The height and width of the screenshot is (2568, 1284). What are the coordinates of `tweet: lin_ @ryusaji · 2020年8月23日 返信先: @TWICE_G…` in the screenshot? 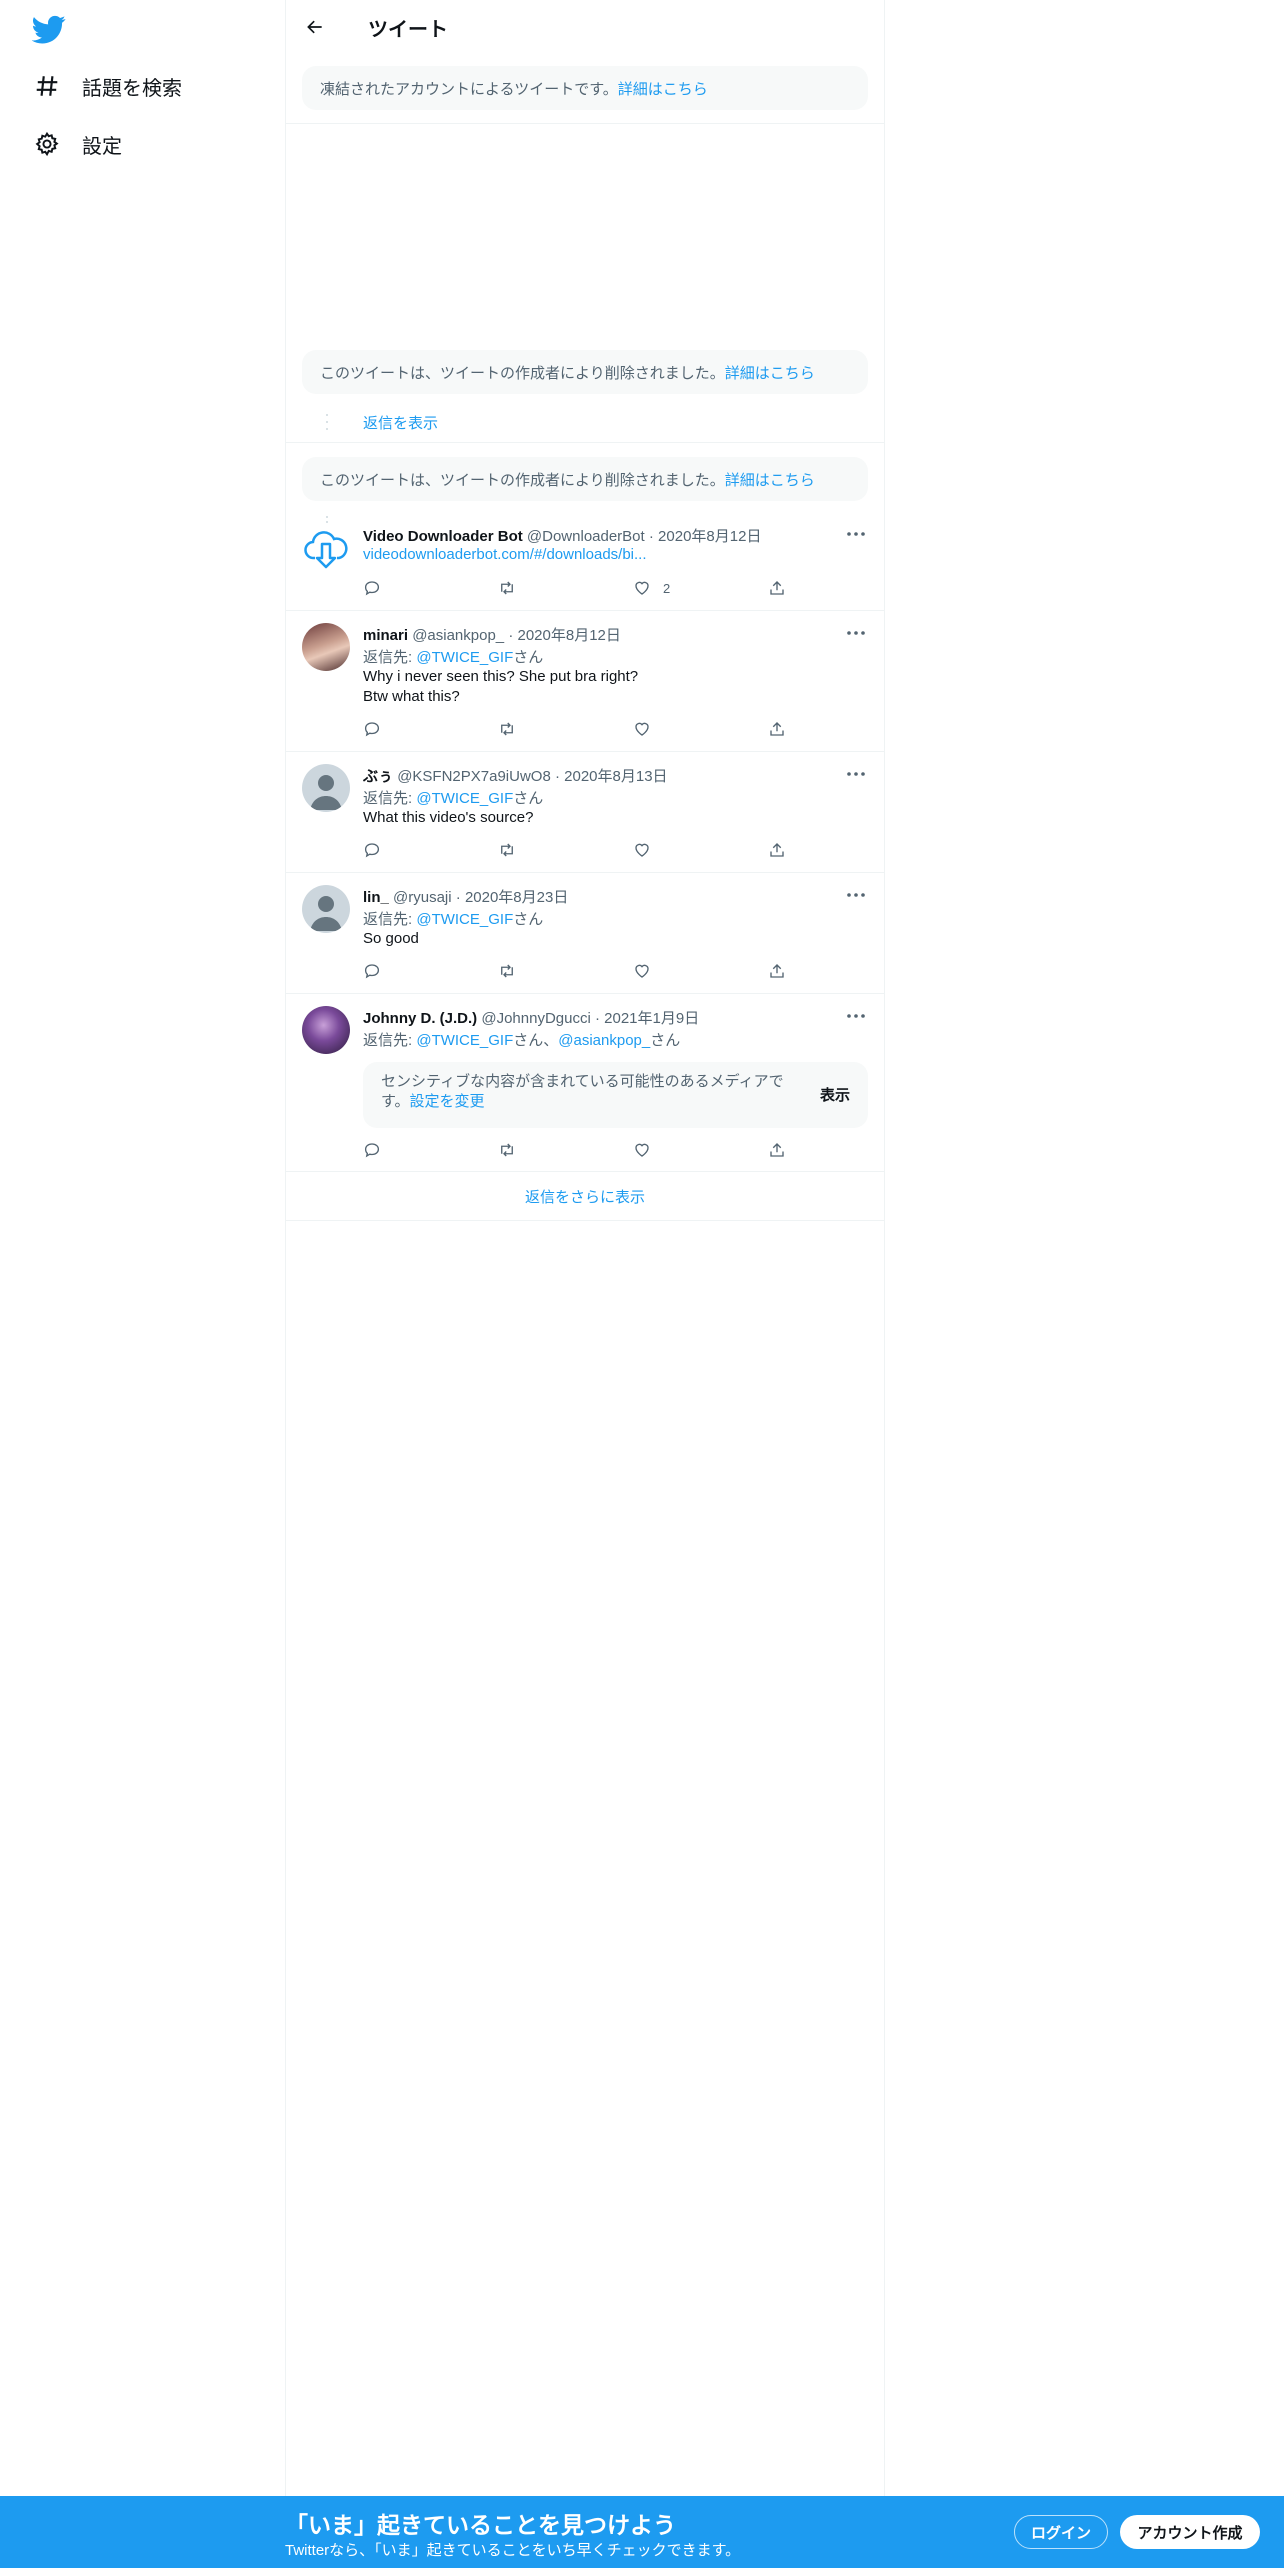 It's located at (585, 933).